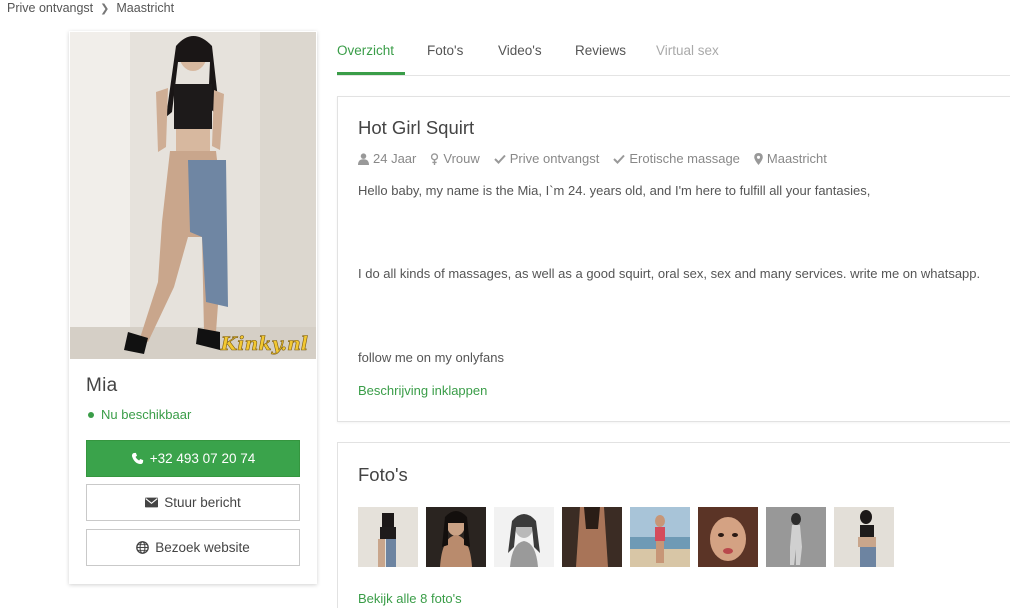  I want to click on send-message-label: Stuur bericht, so click(202, 502).